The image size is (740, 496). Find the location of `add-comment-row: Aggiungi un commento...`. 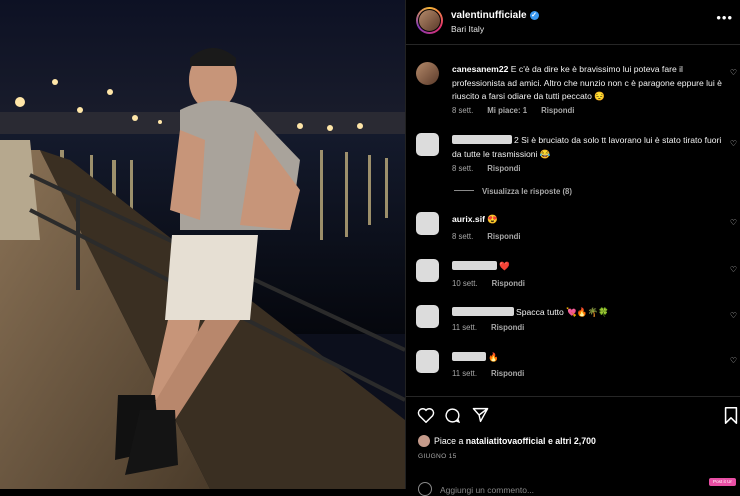

add-comment-row: Aggiungi un commento... is located at coordinates (476, 489).